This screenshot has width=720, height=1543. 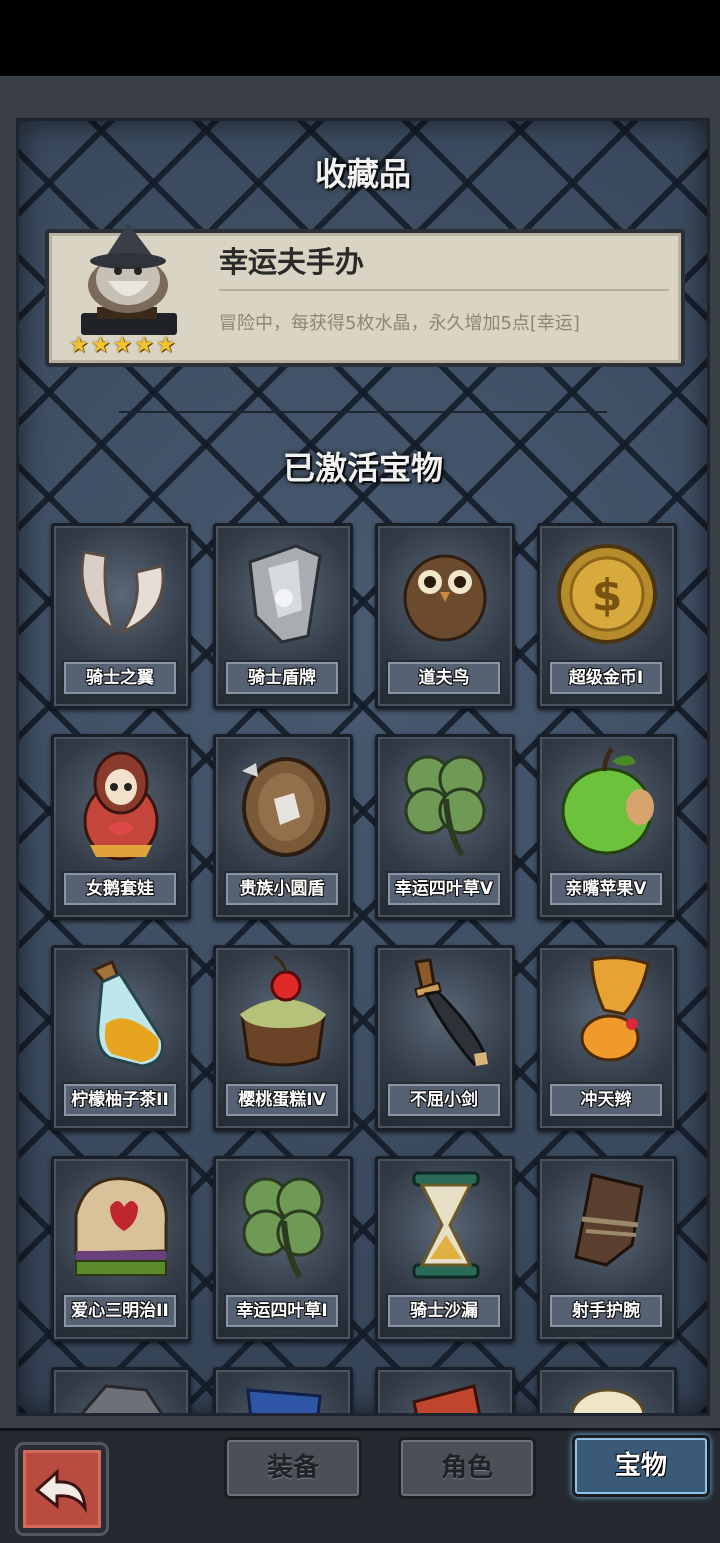 What do you see at coordinates (285, 594) in the screenshot?
I see `shield-icon` at bounding box center [285, 594].